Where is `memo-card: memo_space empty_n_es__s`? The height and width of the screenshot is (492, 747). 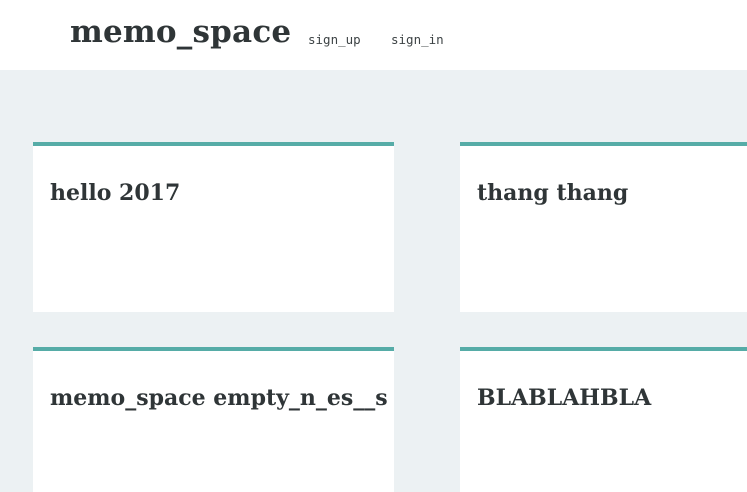
memo-card: memo_space empty_n_es__s is located at coordinates (213, 419).